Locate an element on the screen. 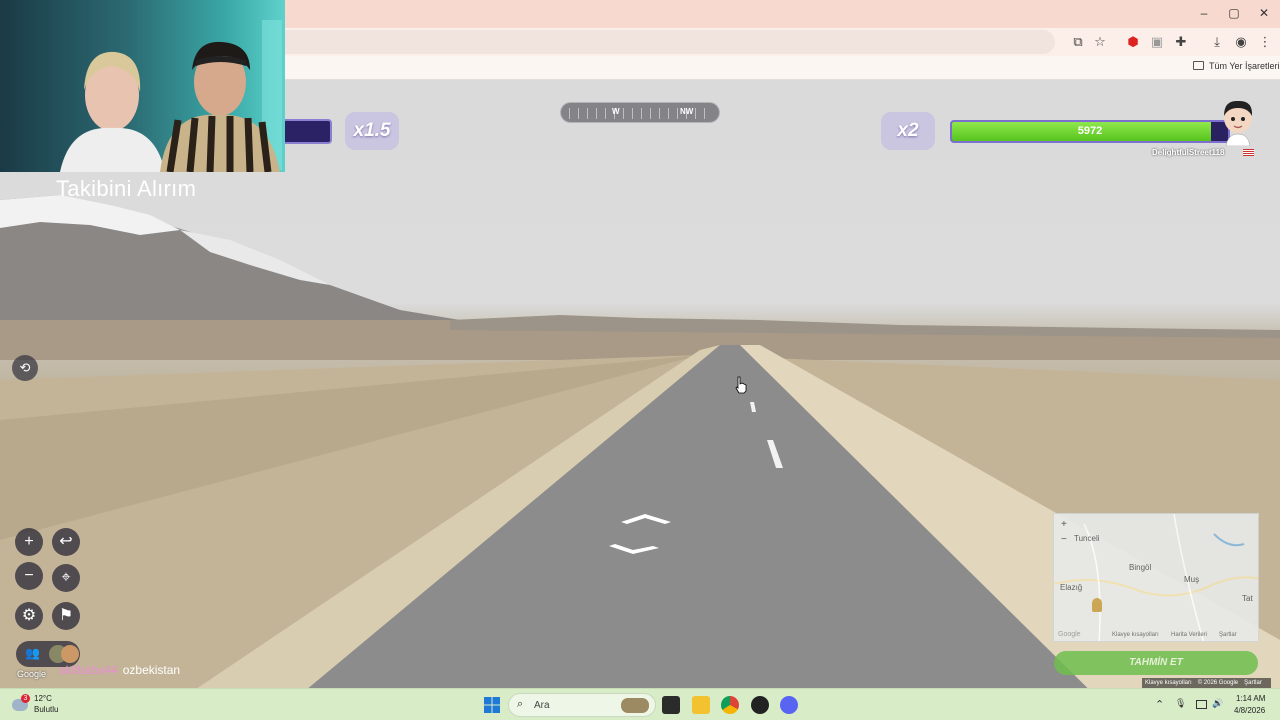 This screenshot has height=720, width=1280. stream-overlay-text: Takibini Alırım is located at coordinates (126, 188).